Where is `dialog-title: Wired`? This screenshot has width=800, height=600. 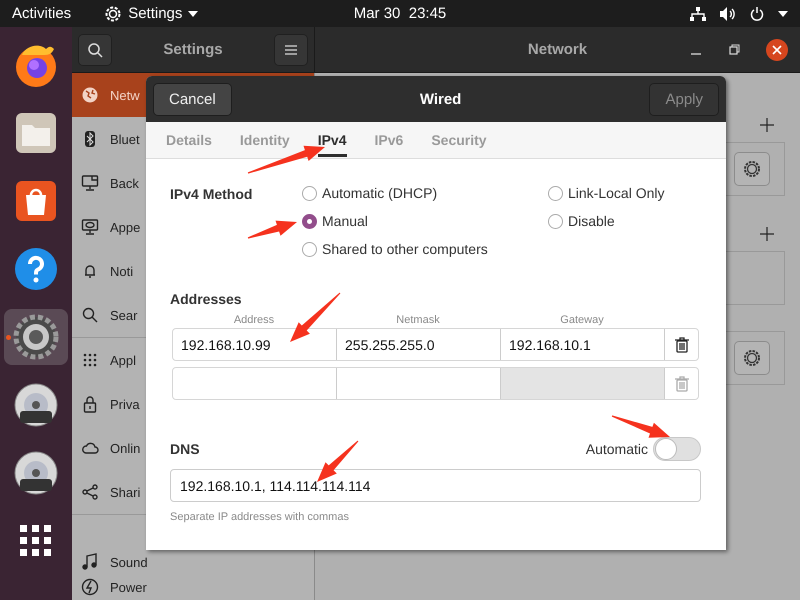 dialog-title: Wired is located at coordinates (441, 99).